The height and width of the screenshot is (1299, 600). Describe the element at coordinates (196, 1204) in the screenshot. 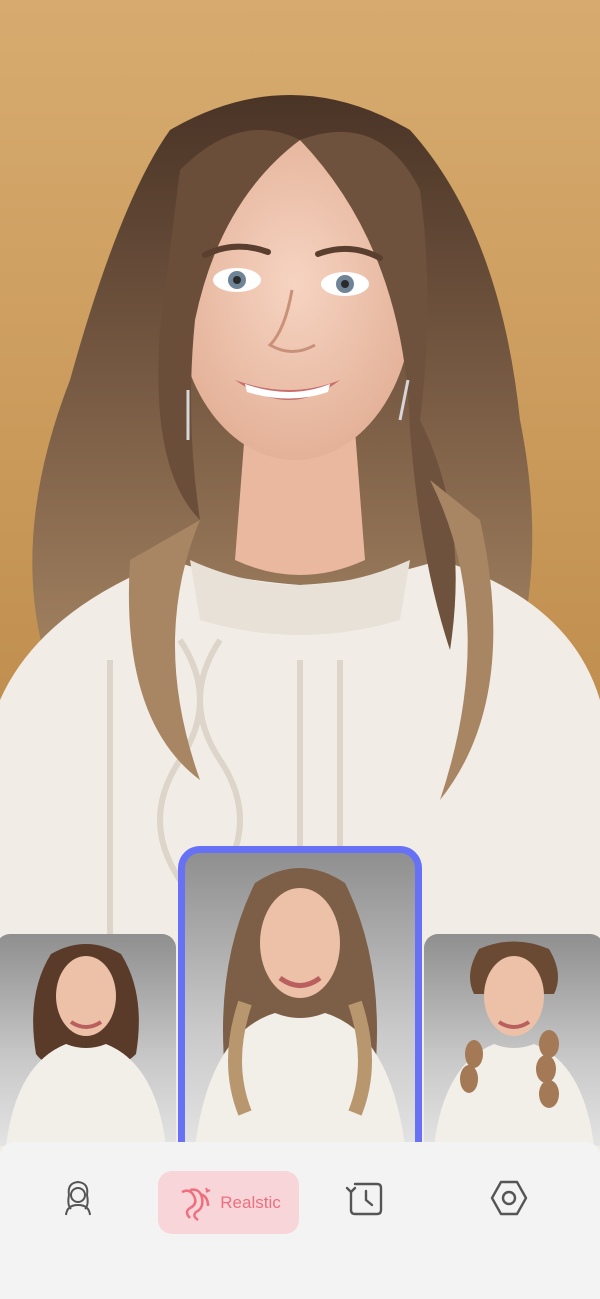

I see `hair-style-icon` at that location.